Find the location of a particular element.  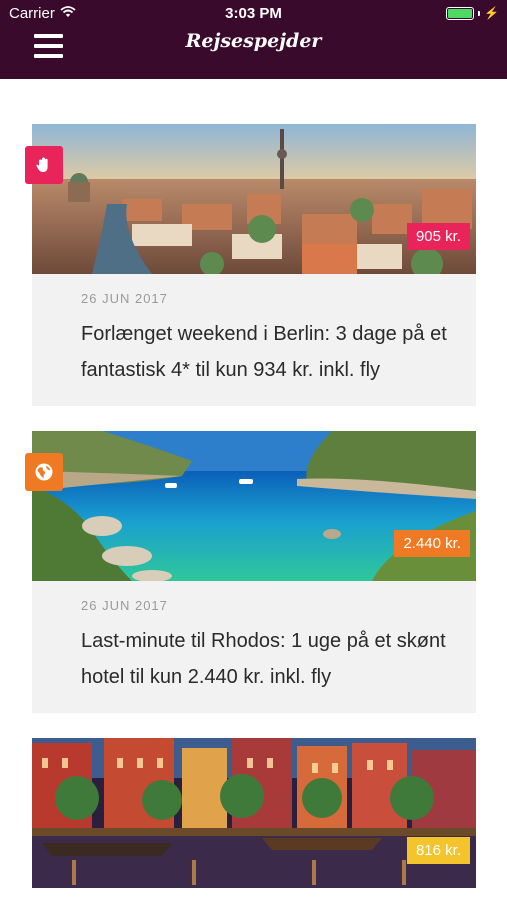

deal-image-copenhagen: 816 kr. is located at coordinates (254, 813).